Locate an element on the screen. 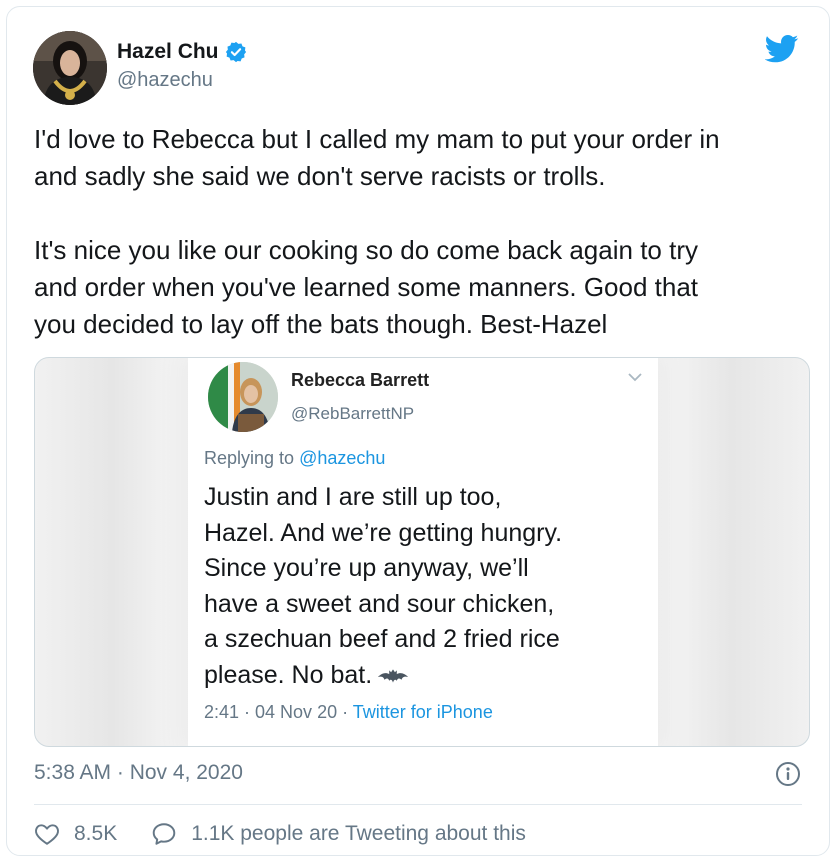  embedded-time: 2:41 · 04 Nov 20 · is located at coordinates (278, 712).